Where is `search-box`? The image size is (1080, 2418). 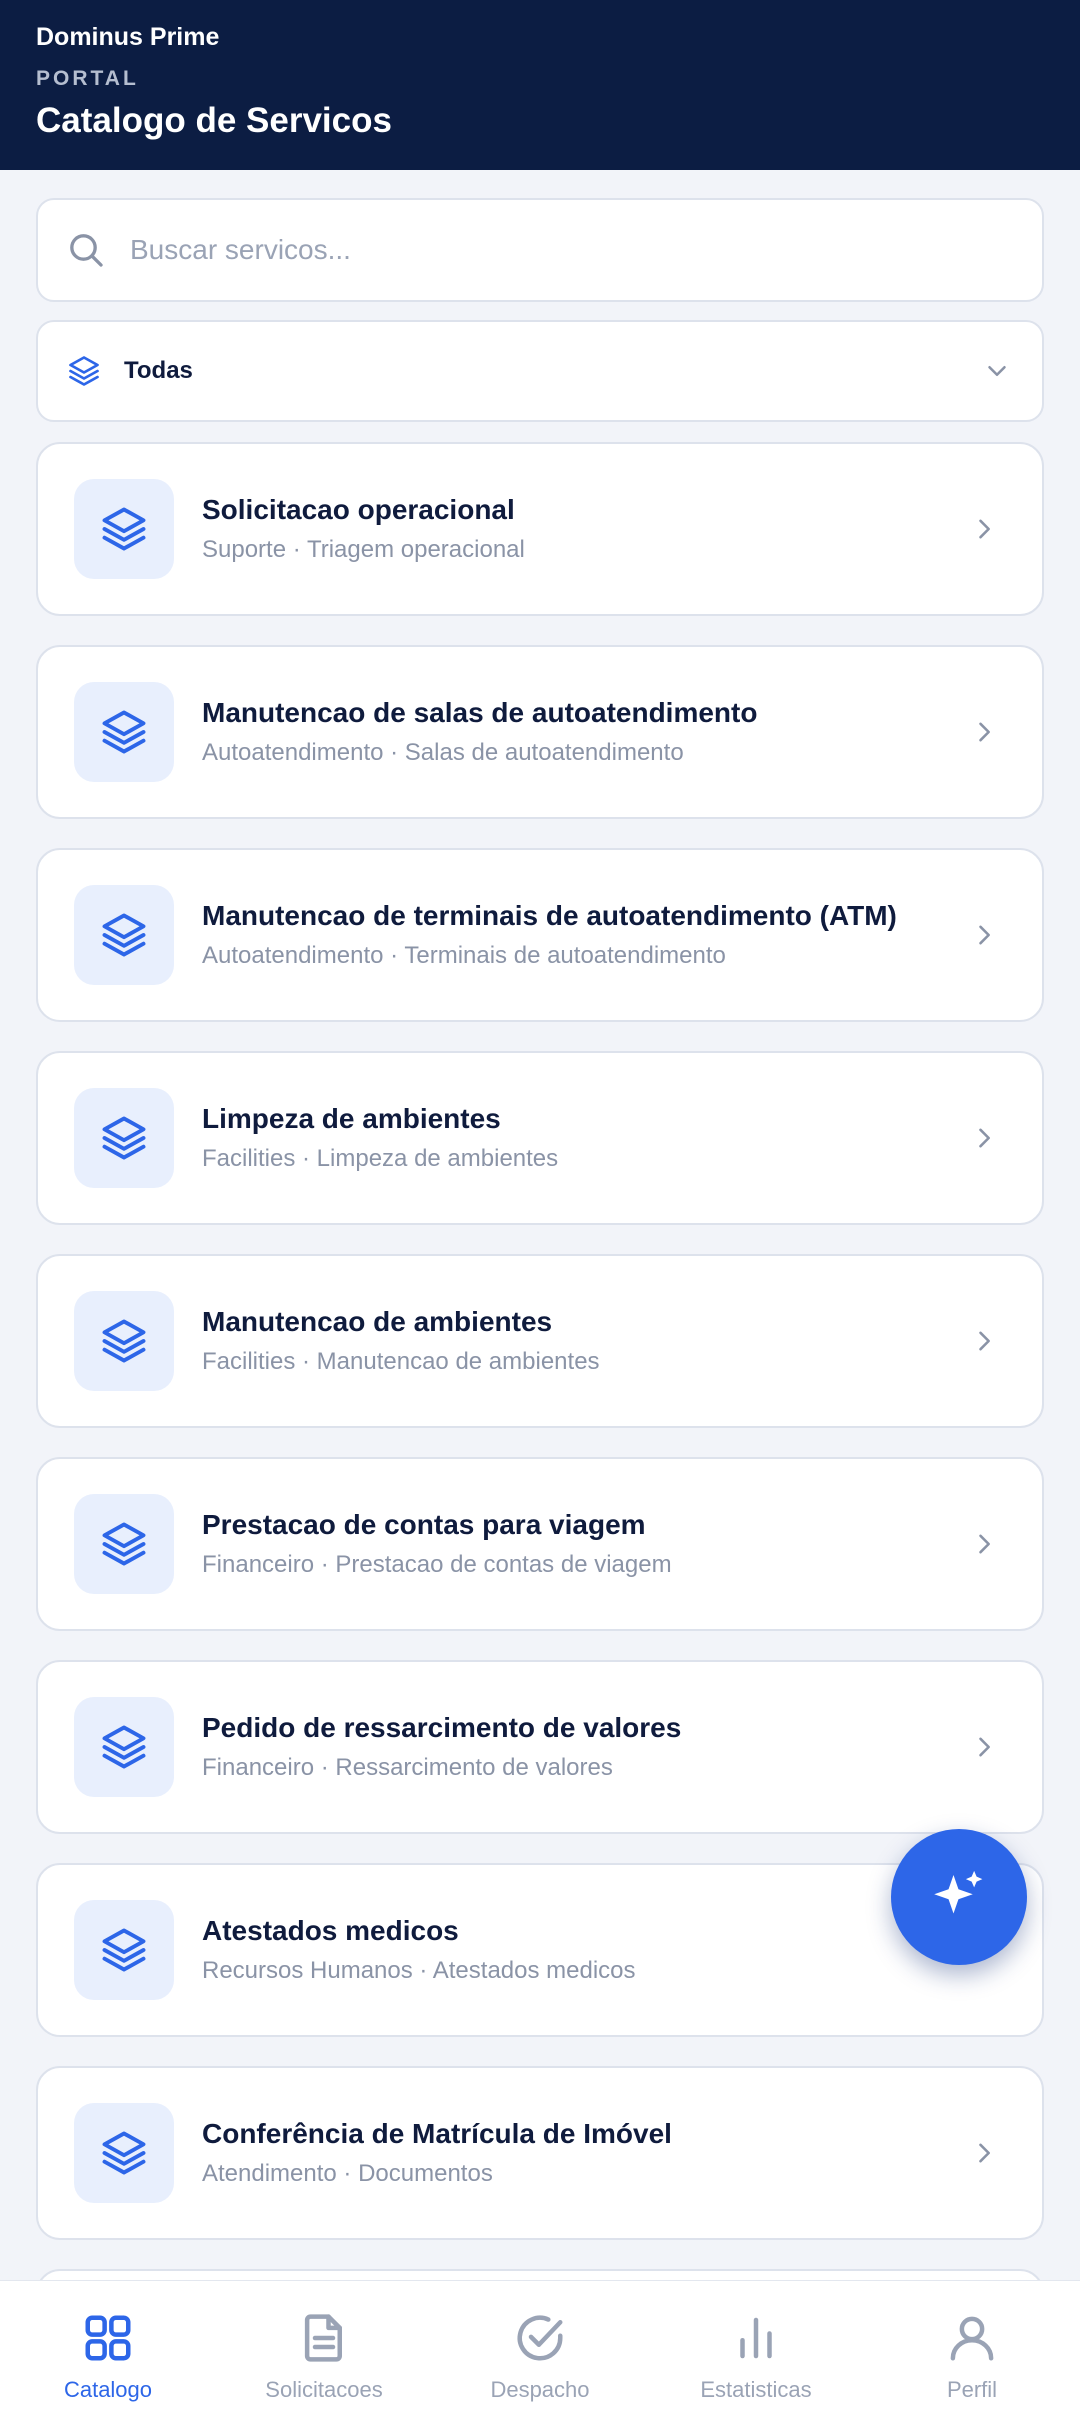
search-box is located at coordinates (540, 250).